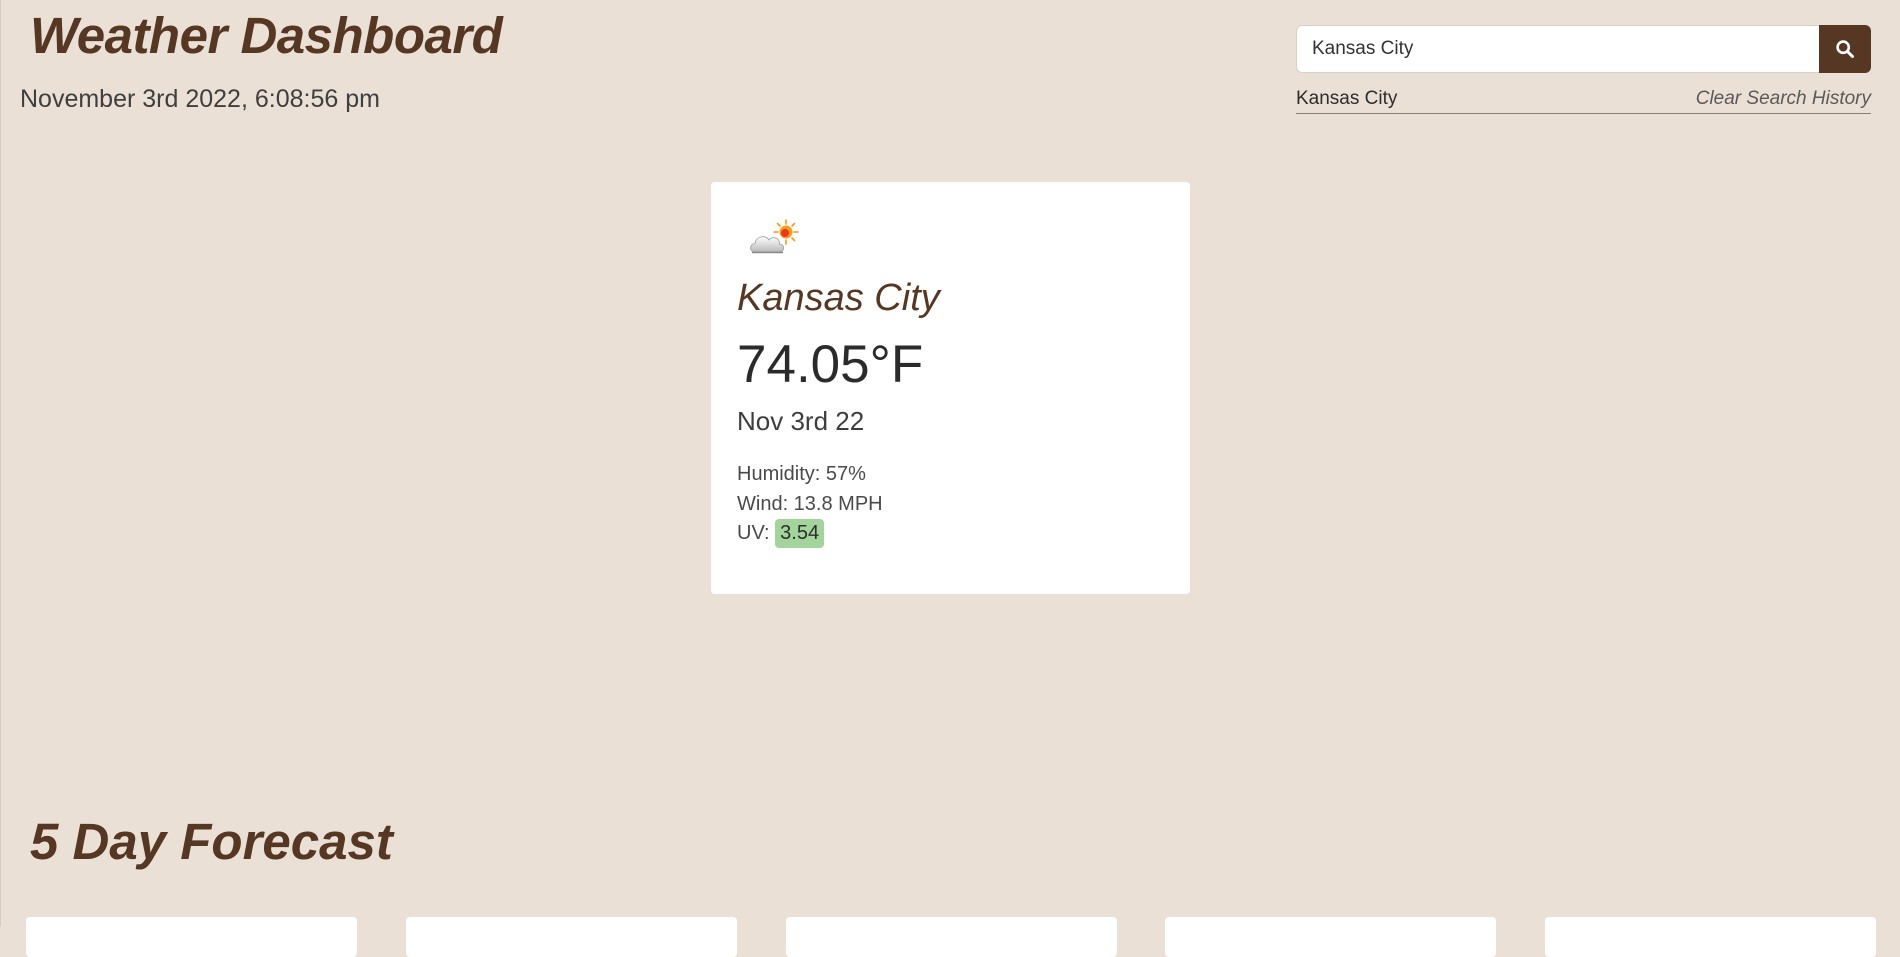 Image resolution: width=1900 pixels, height=957 pixels. I want to click on clear-history-link: Clear Search History, so click(1783, 99).